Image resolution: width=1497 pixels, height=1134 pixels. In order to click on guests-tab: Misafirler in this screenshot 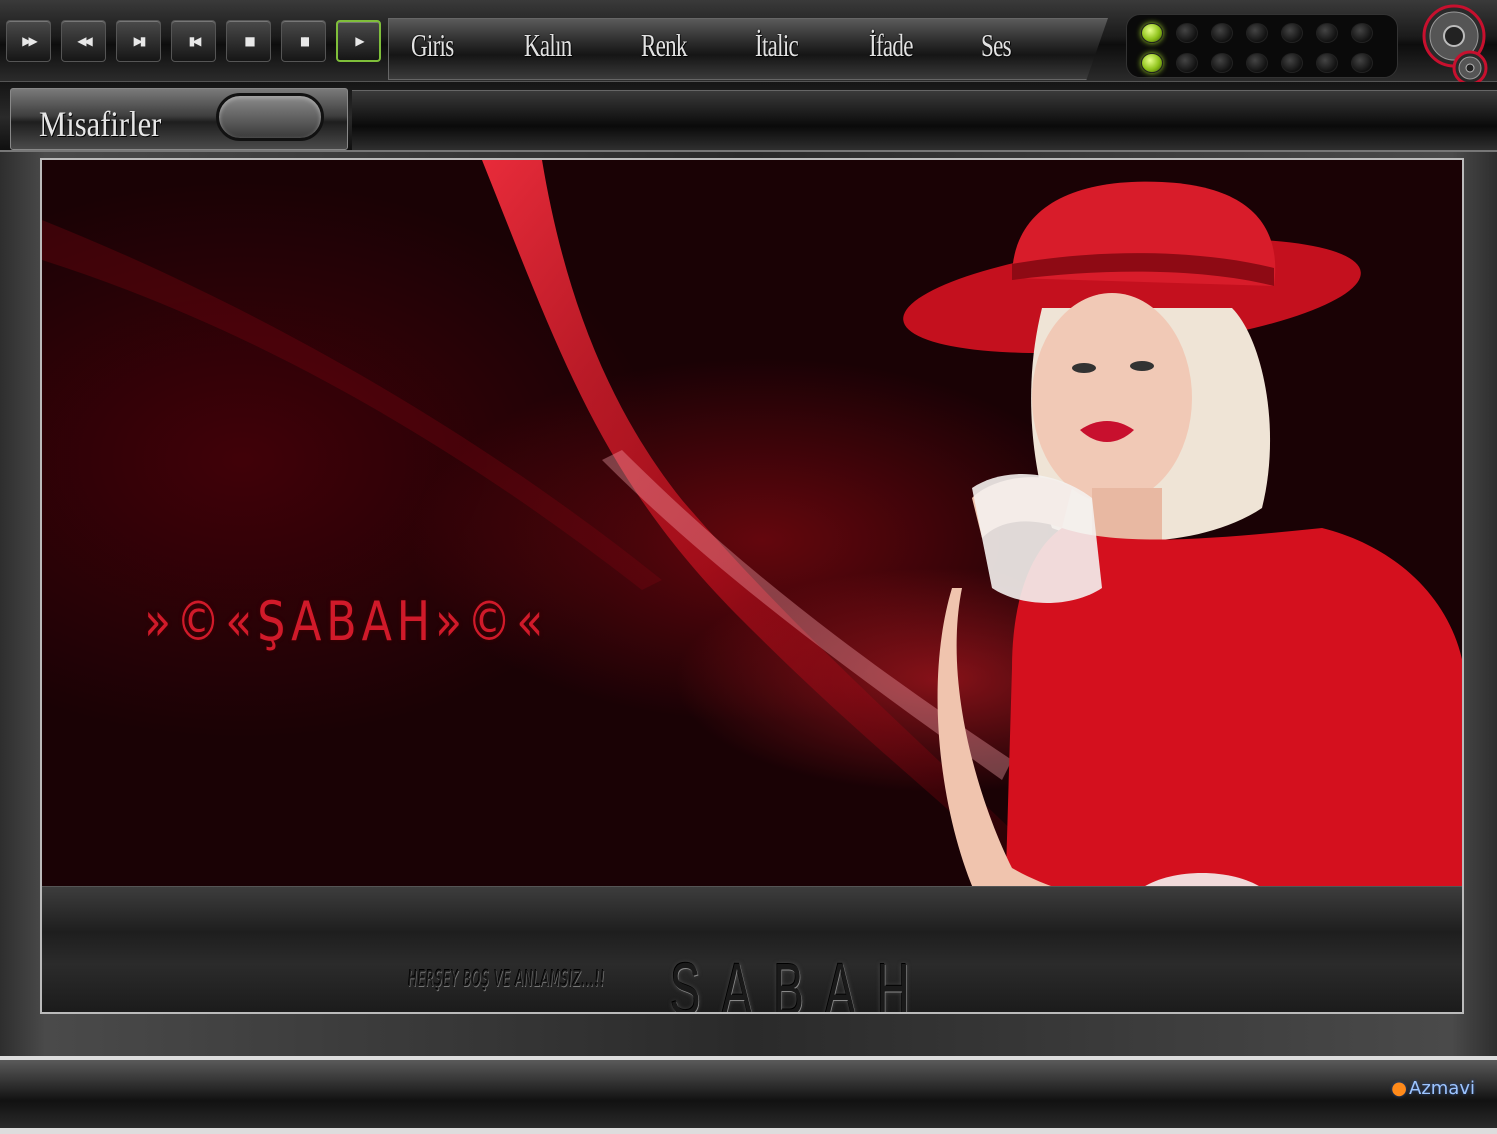, I will do `click(179, 119)`.